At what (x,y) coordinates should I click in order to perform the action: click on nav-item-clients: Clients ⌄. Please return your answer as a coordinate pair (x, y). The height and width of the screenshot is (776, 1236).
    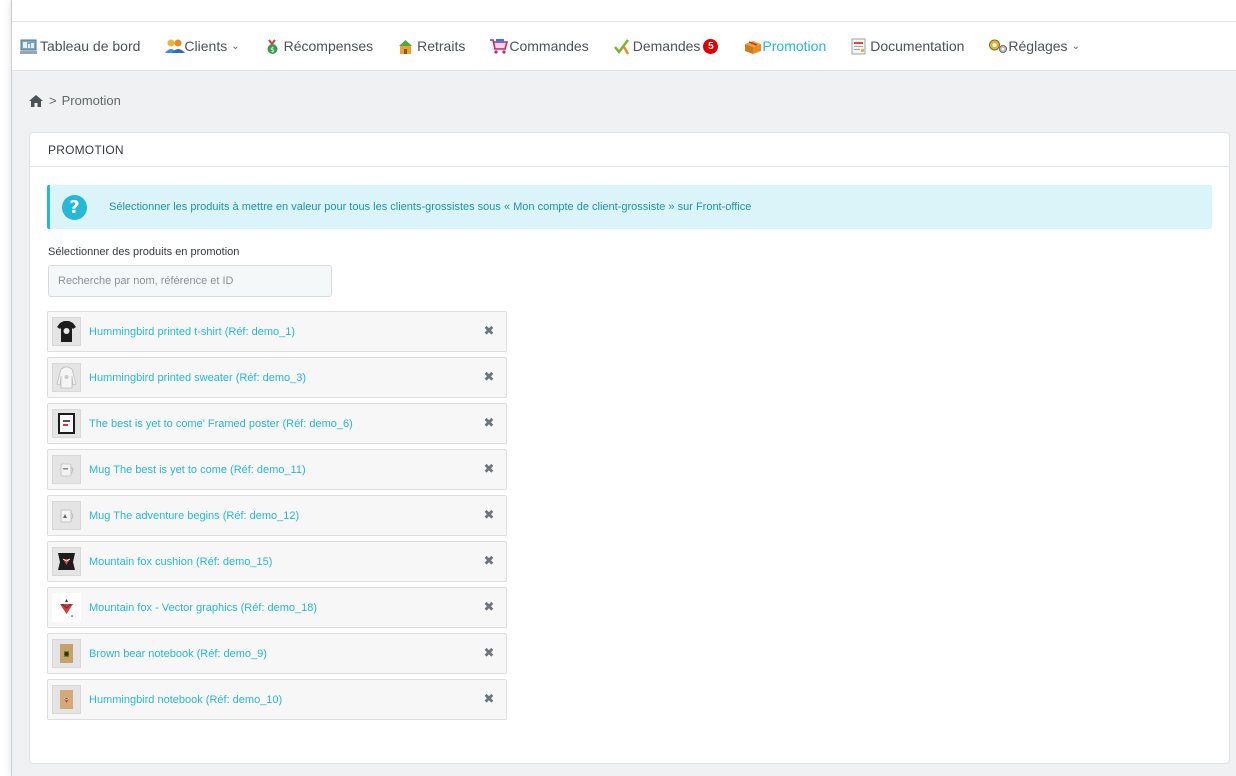
    Looking at the image, I should click on (202, 46).